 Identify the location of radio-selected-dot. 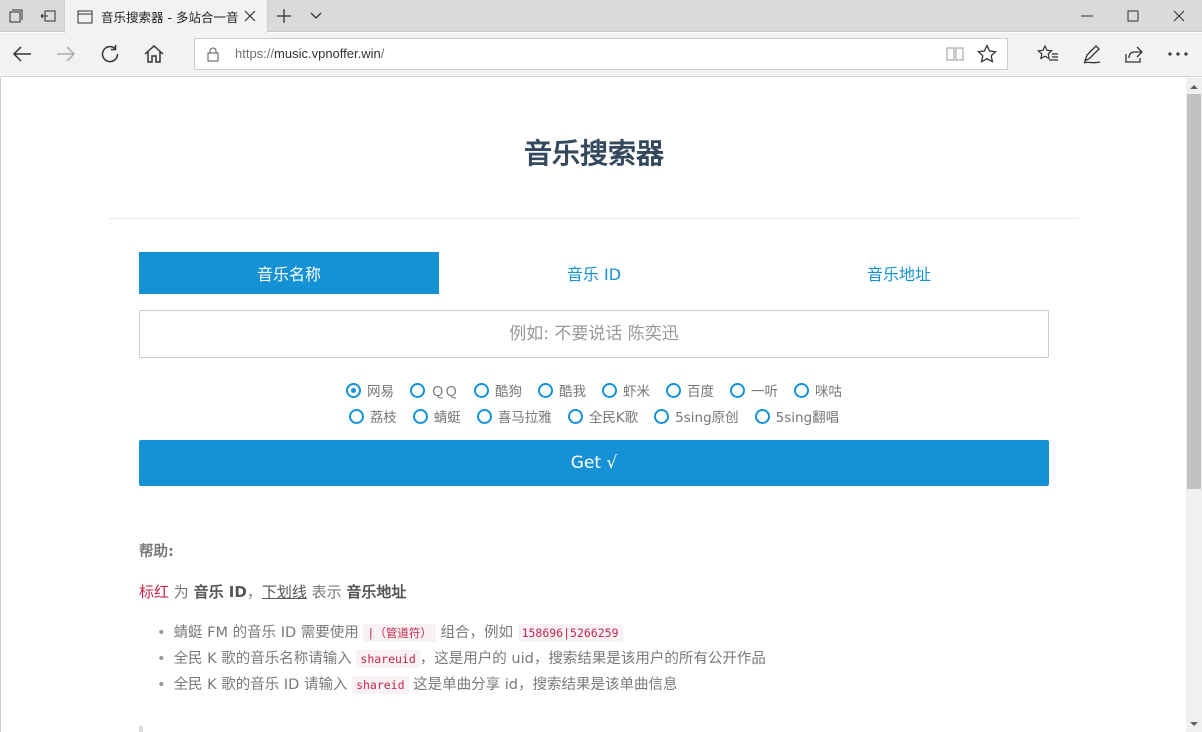
(353, 390).